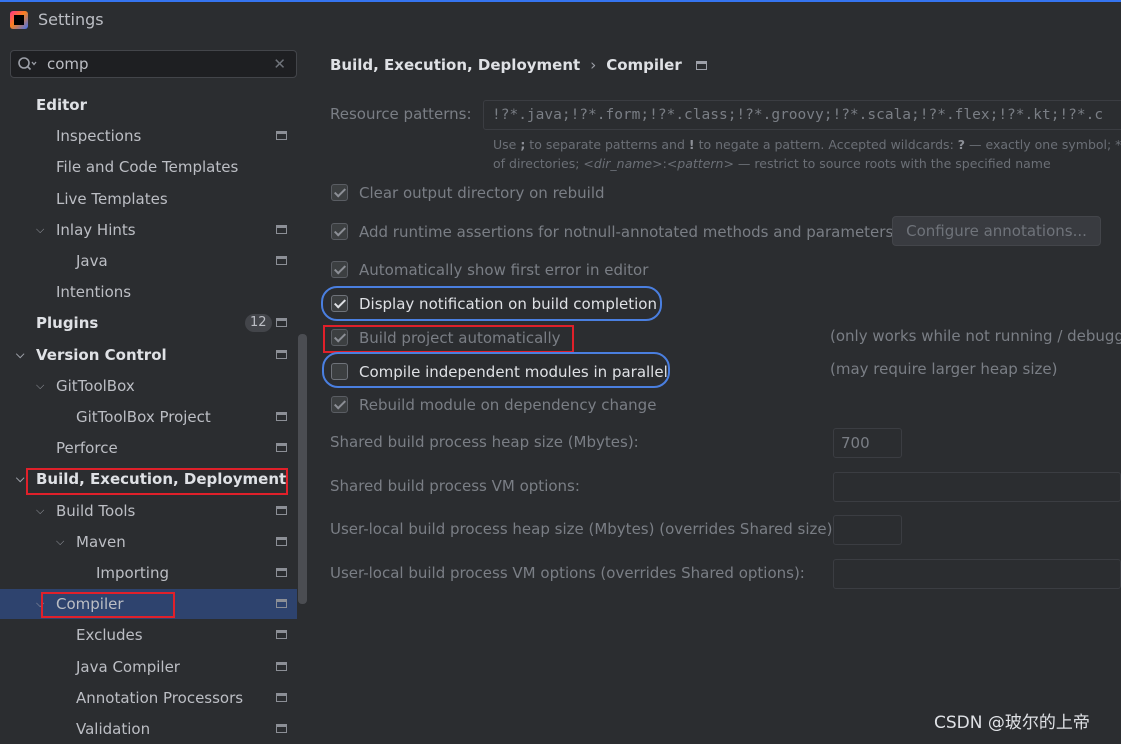 The width and height of the screenshot is (1121, 744). I want to click on sidebar-item-gittoolbox: ⌵ GitToolBox, so click(148, 386).